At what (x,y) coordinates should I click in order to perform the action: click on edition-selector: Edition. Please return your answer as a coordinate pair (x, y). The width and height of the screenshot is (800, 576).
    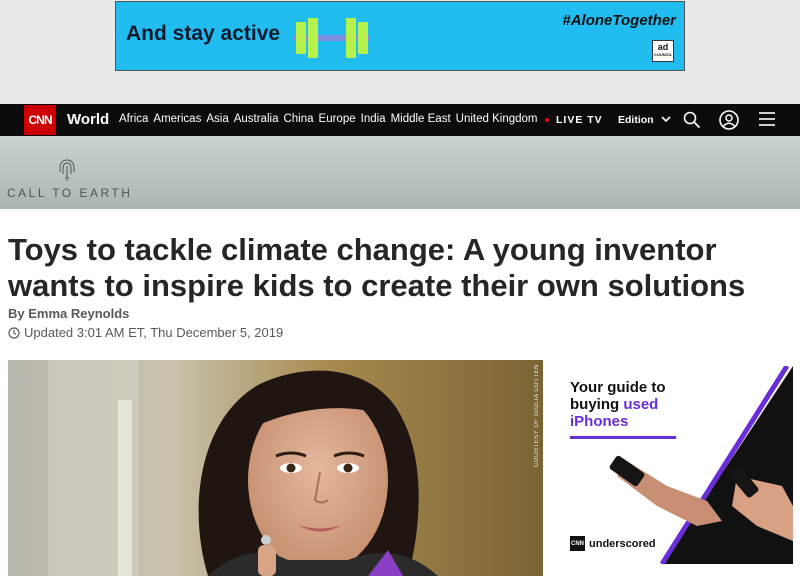
    Looking at the image, I should click on (644, 120).